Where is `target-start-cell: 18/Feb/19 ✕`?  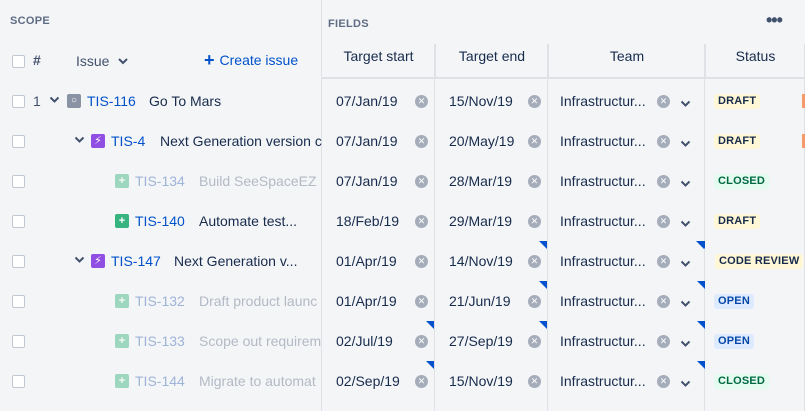 target-start-cell: 18/Feb/19 ✕ is located at coordinates (378, 221).